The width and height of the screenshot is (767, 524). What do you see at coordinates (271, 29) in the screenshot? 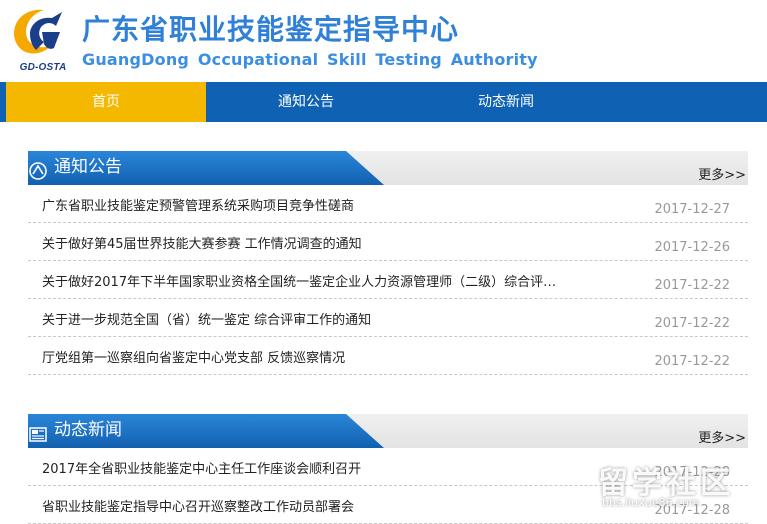
I see `site-title: 广东省职业技能鉴定指导中心` at bounding box center [271, 29].